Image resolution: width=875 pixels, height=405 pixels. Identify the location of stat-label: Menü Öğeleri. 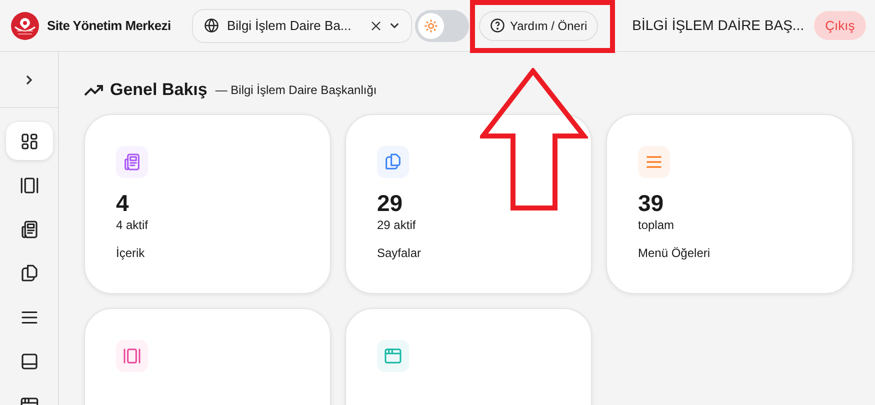
(675, 253).